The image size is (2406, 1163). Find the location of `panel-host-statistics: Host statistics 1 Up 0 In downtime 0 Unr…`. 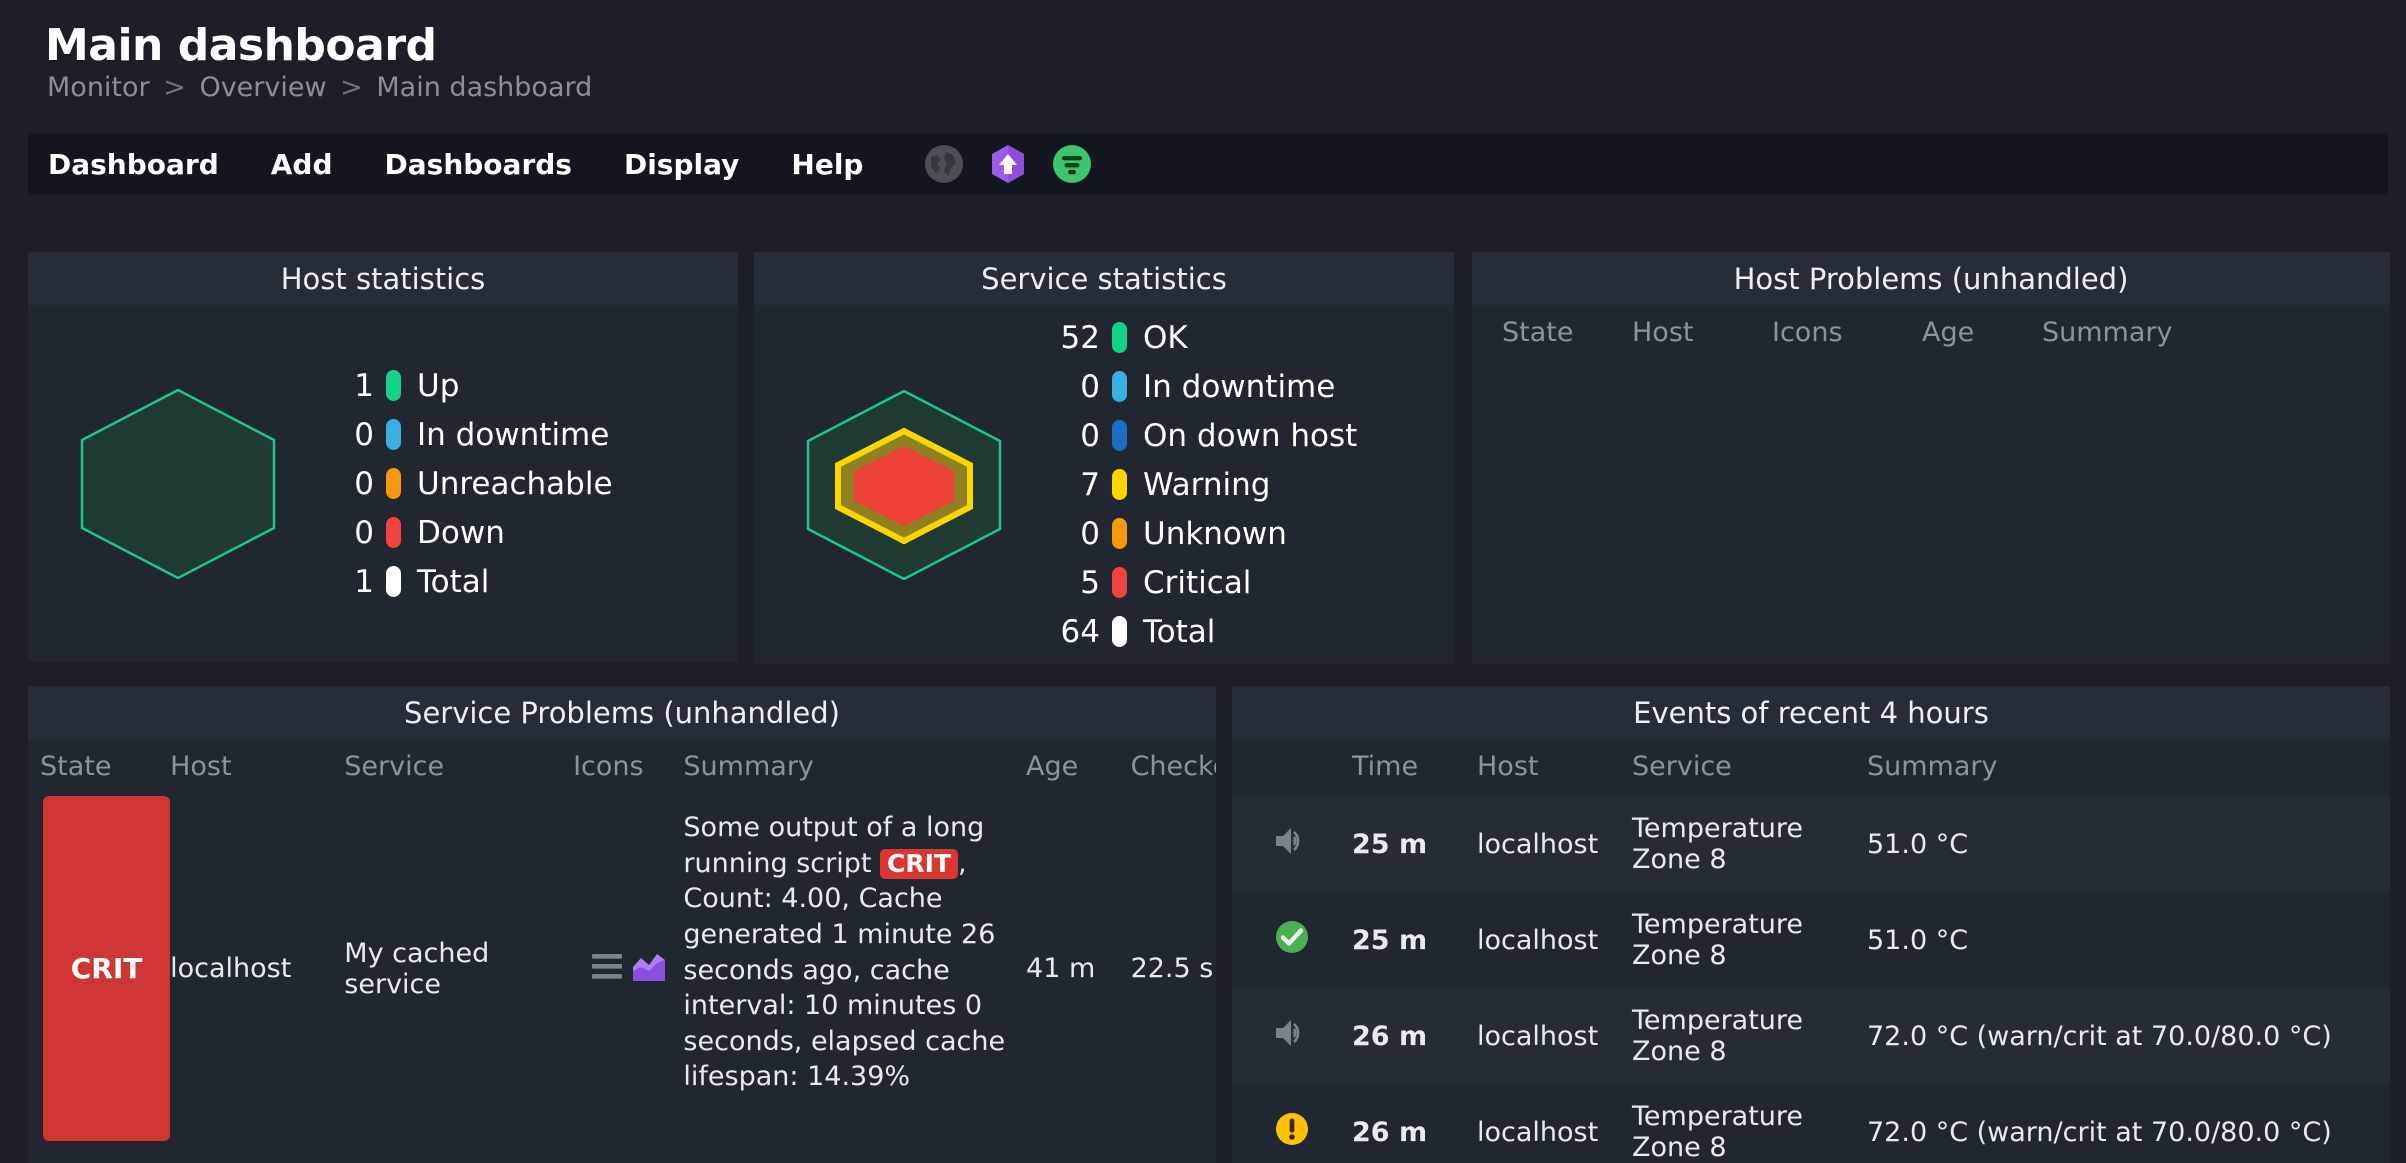

panel-host-statistics: Host statistics 1 Up 0 In downtime 0 Unr… is located at coordinates (383, 457).